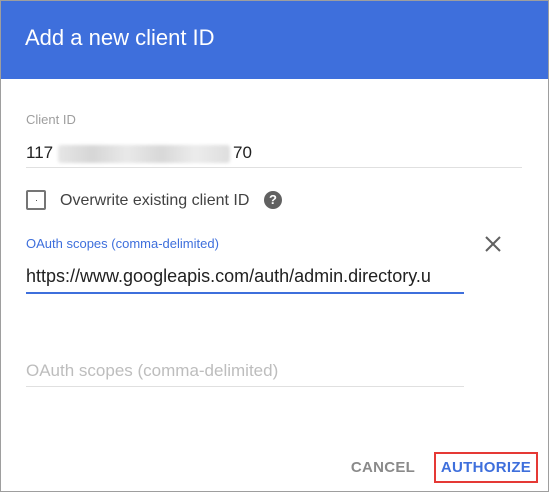 The image size is (549, 492). I want to click on client-id-label: Client ID, so click(51, 119).